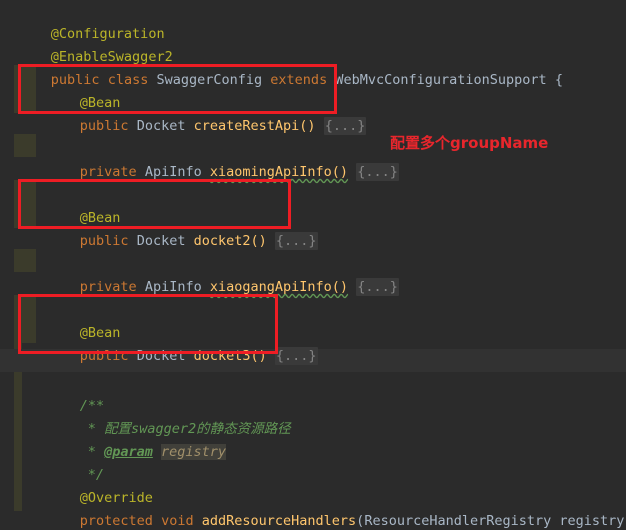  Describe the element at coordinates (458, 521) in the screenshot. I see `type-resourcehandlerregistry: ResourceHandlerRegistry` at that location.